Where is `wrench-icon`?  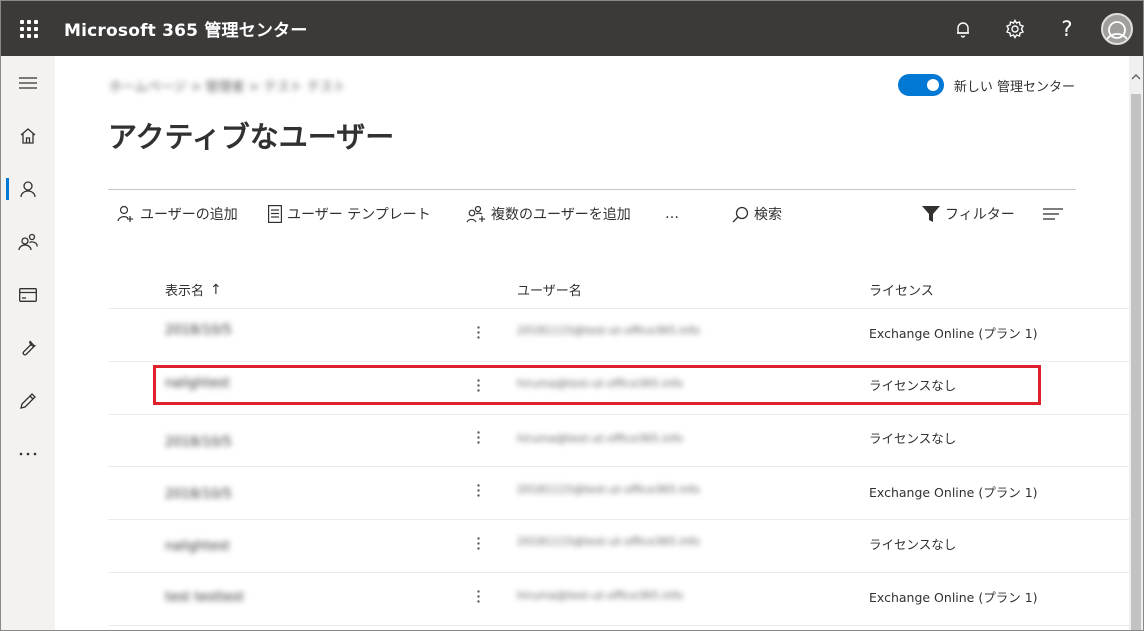
wrench-icon is located at coordinates (29, 348).